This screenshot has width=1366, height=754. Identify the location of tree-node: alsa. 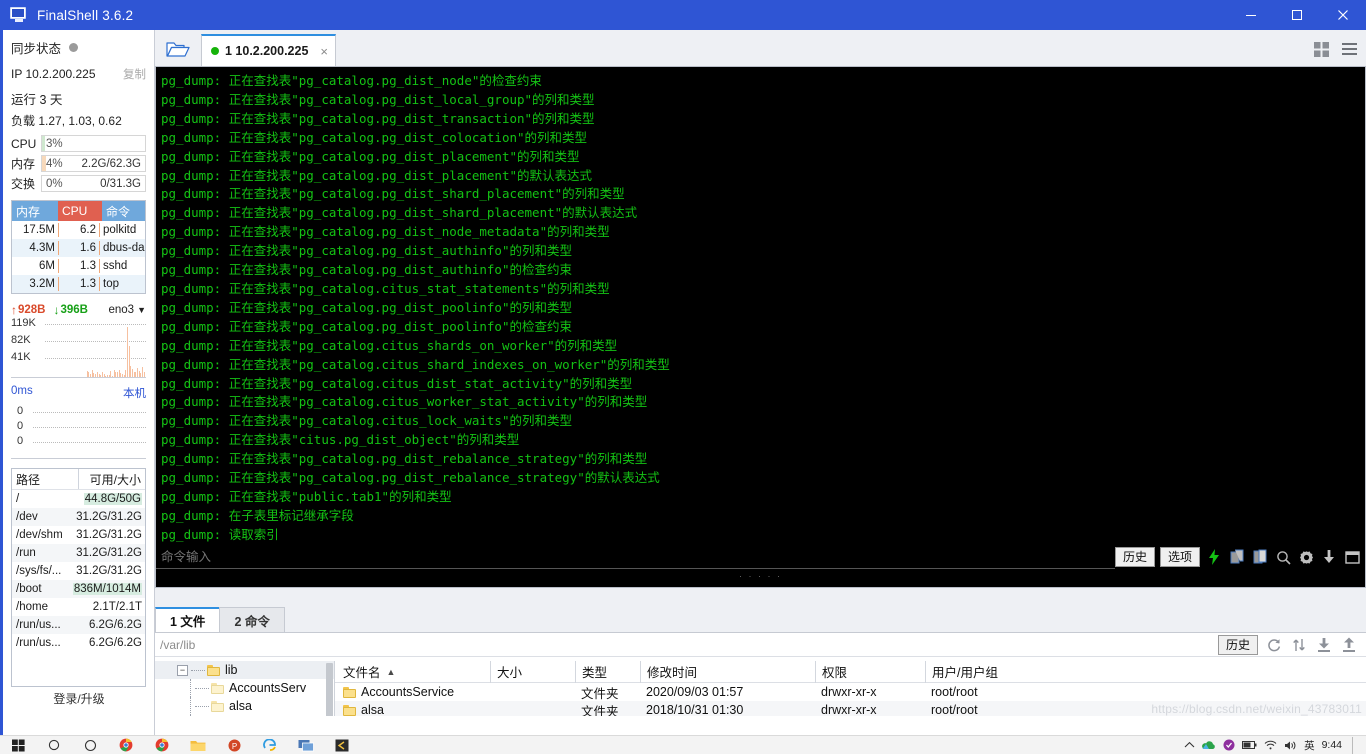
(244, 706).